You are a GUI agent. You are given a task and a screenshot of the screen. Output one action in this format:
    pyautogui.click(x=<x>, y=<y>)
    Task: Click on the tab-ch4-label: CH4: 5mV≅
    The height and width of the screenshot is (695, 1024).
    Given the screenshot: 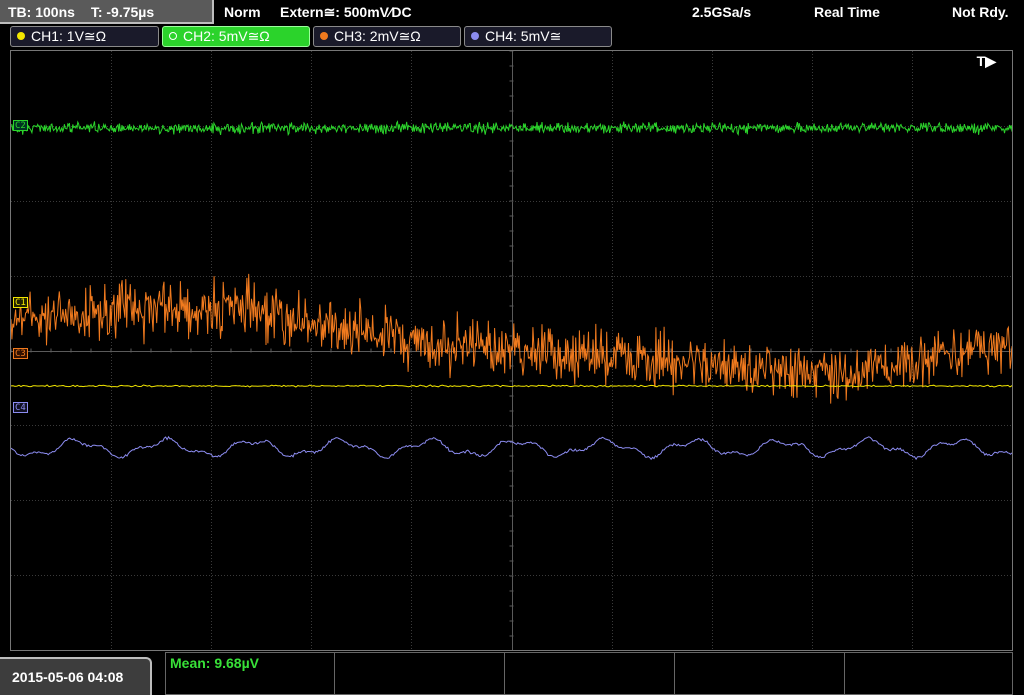 What is the action you would take?
    pyautogui.click(x=523, y=36)
    